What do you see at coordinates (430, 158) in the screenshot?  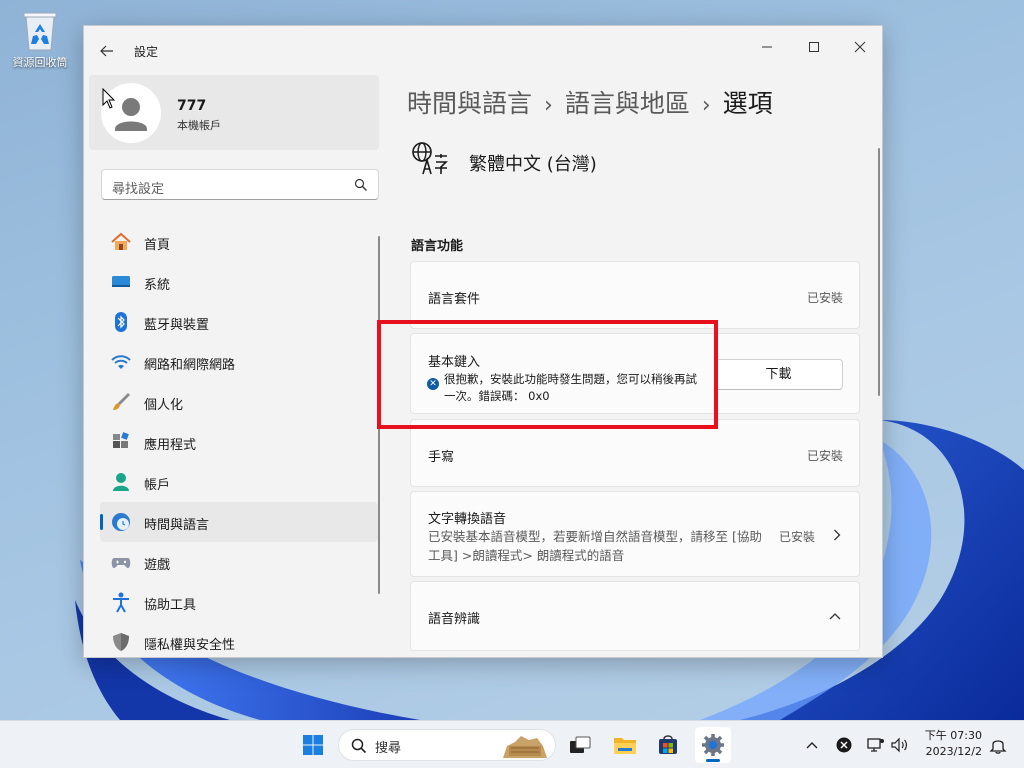 I see `language-icon` at bounding box center [430, 158].